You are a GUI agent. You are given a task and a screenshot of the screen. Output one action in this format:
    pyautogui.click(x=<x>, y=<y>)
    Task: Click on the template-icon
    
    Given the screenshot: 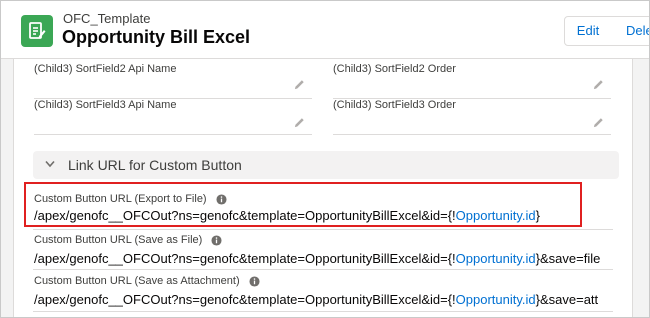 What is the action you would take?
    pyautogui.click(x=37, y=31)
    